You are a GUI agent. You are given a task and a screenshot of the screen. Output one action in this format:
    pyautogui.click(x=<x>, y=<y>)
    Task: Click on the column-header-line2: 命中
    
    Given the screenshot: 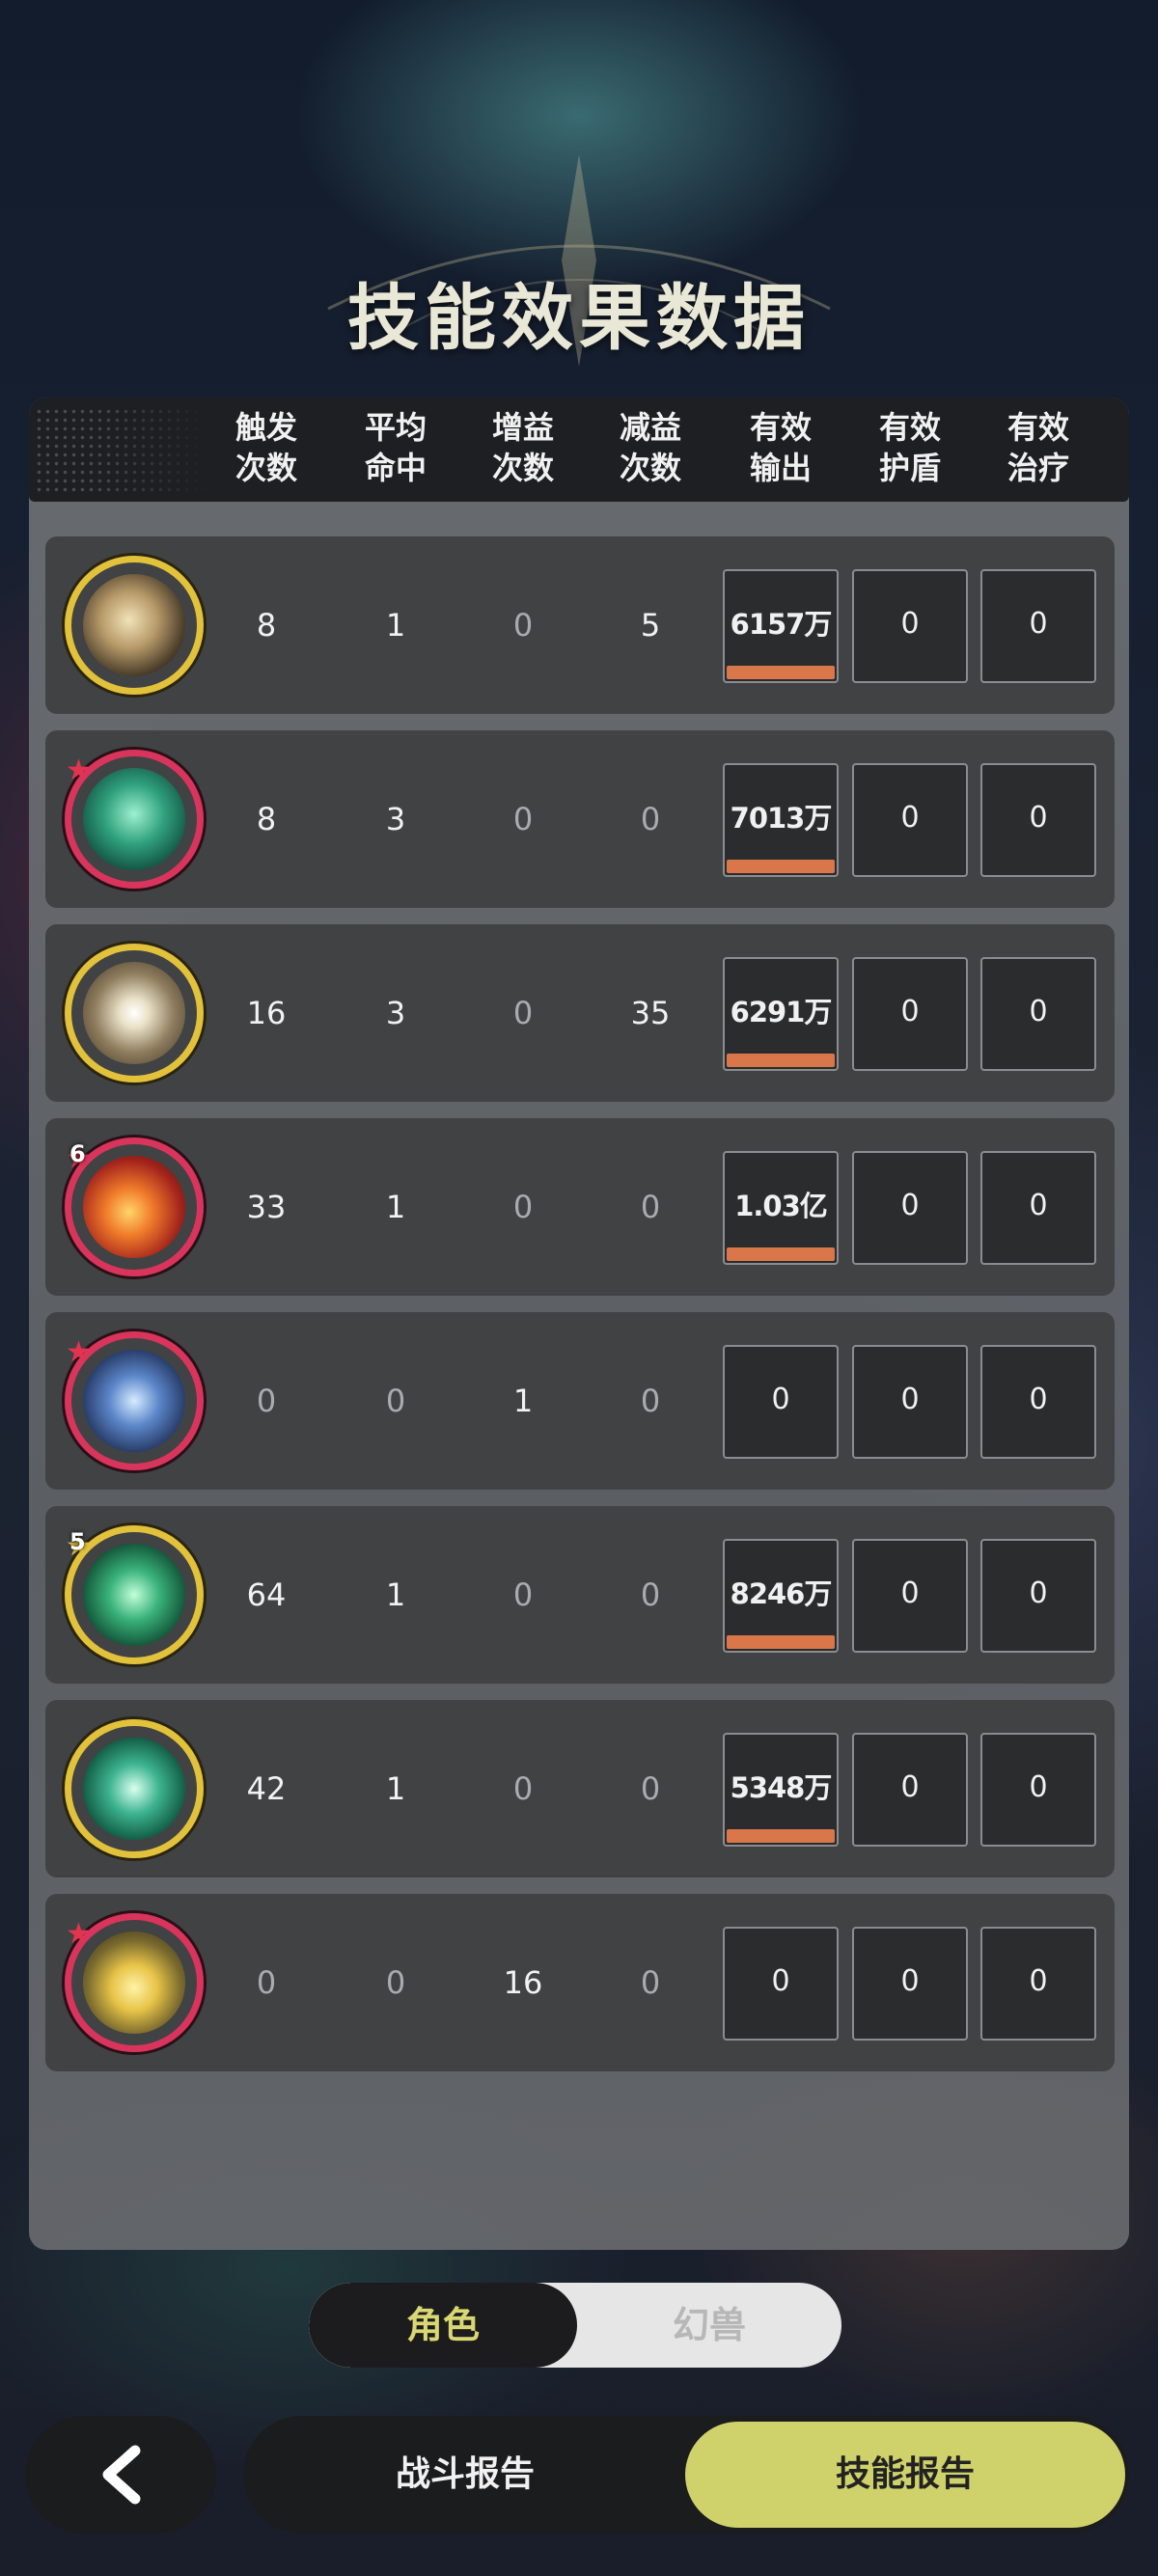 What is the action you would take?
    pyautogui.click(x=395, y=468)
    